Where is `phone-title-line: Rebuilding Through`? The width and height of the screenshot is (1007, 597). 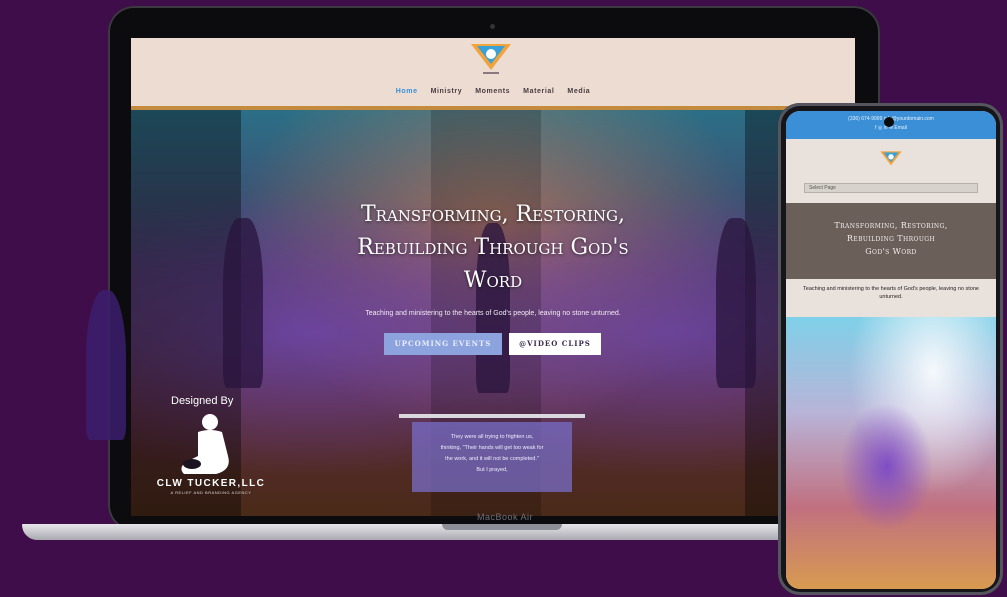 phone-title-line: Rebuilding Through is located at coordinates (891, 238).